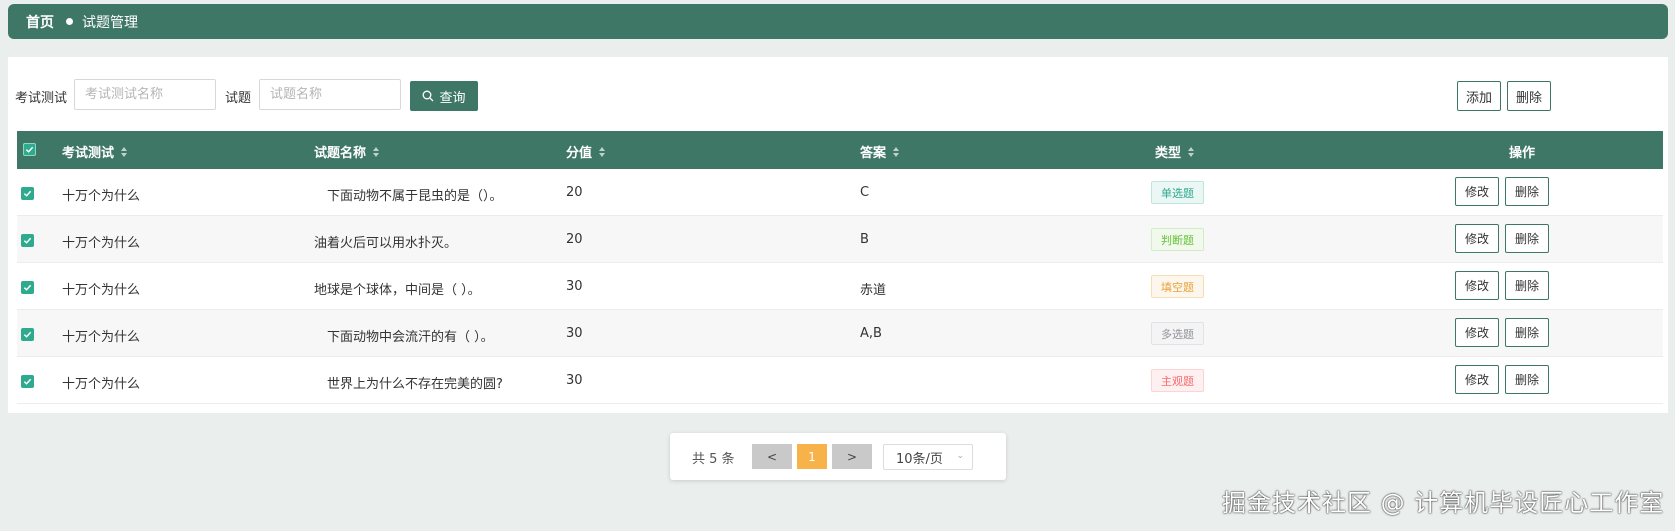 Image resolution: width=1675 pixels, height=531 pixels. I want to click on page-size-select: 10条/页 ⌄, so click(928, 457).